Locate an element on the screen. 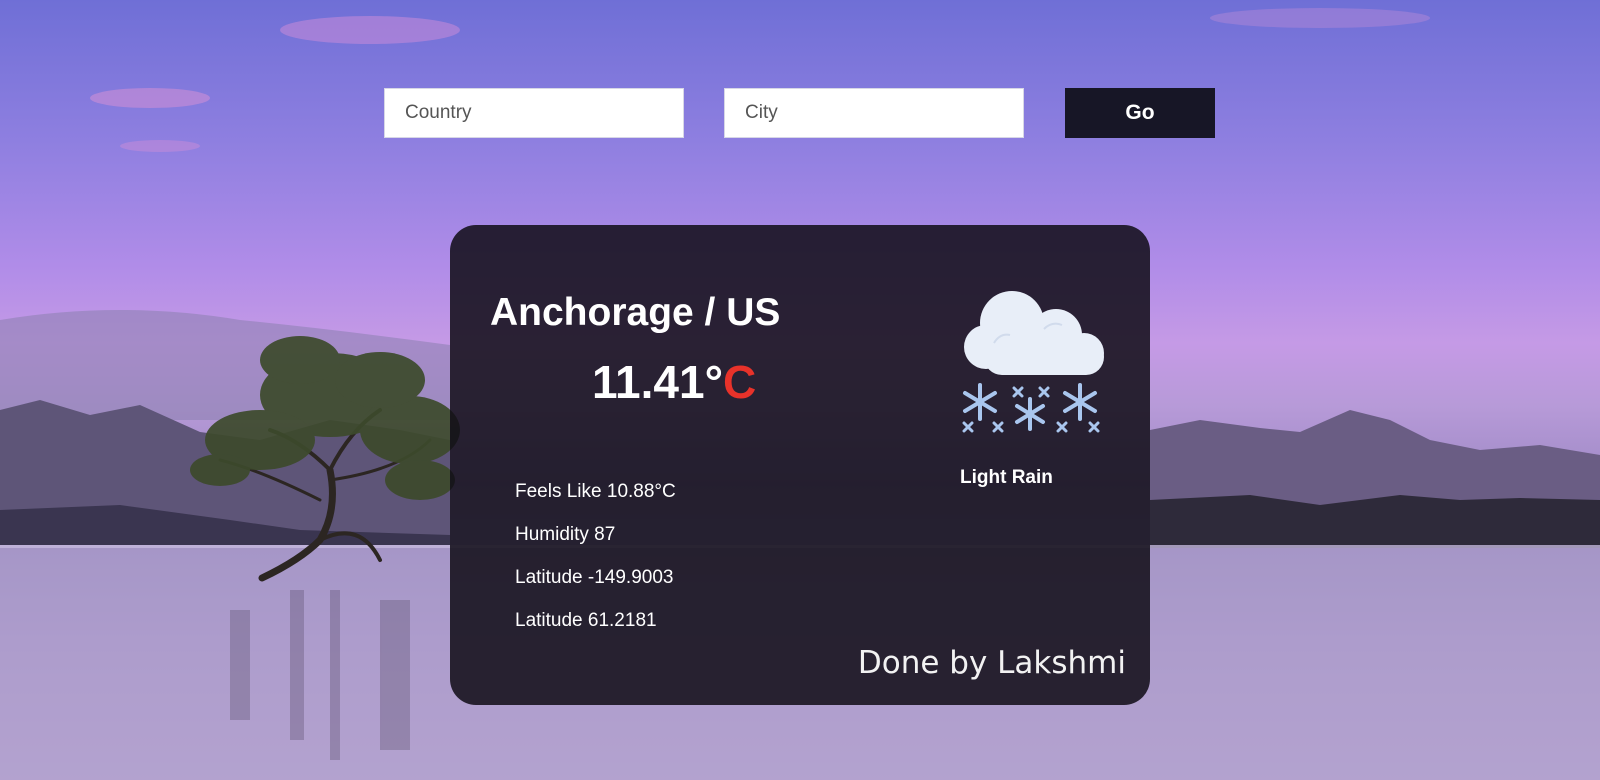 This screenshot has width=1600, height=780. weather-condition: Light Rain is located at coordinates (1006, 477).